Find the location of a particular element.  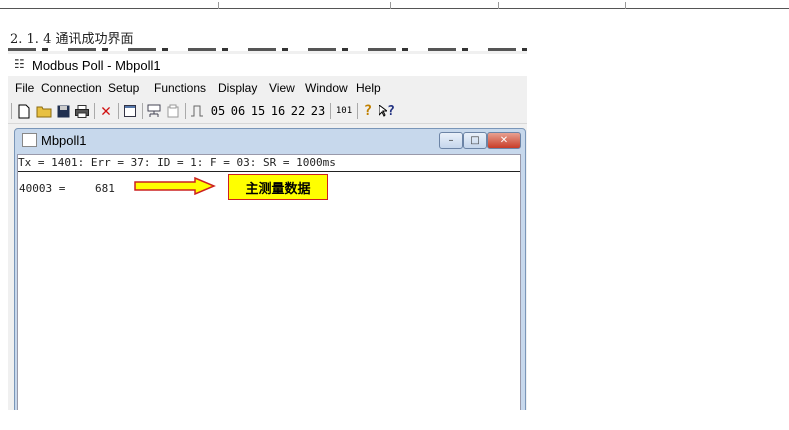

save-icon is located at coordinates (63, 111).